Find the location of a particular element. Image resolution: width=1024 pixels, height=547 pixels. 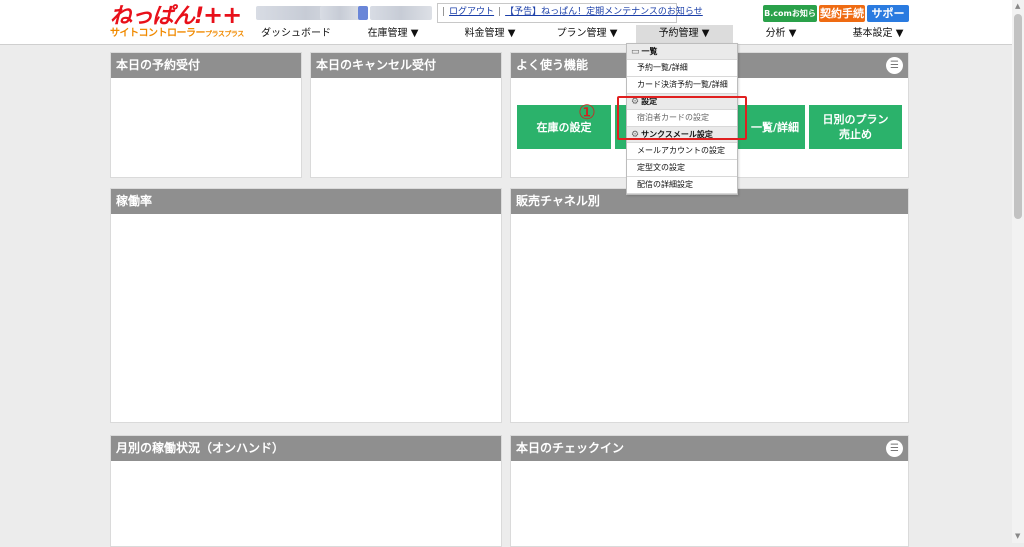

panel-title: 稼働率 is located at coordinates (306, 201).